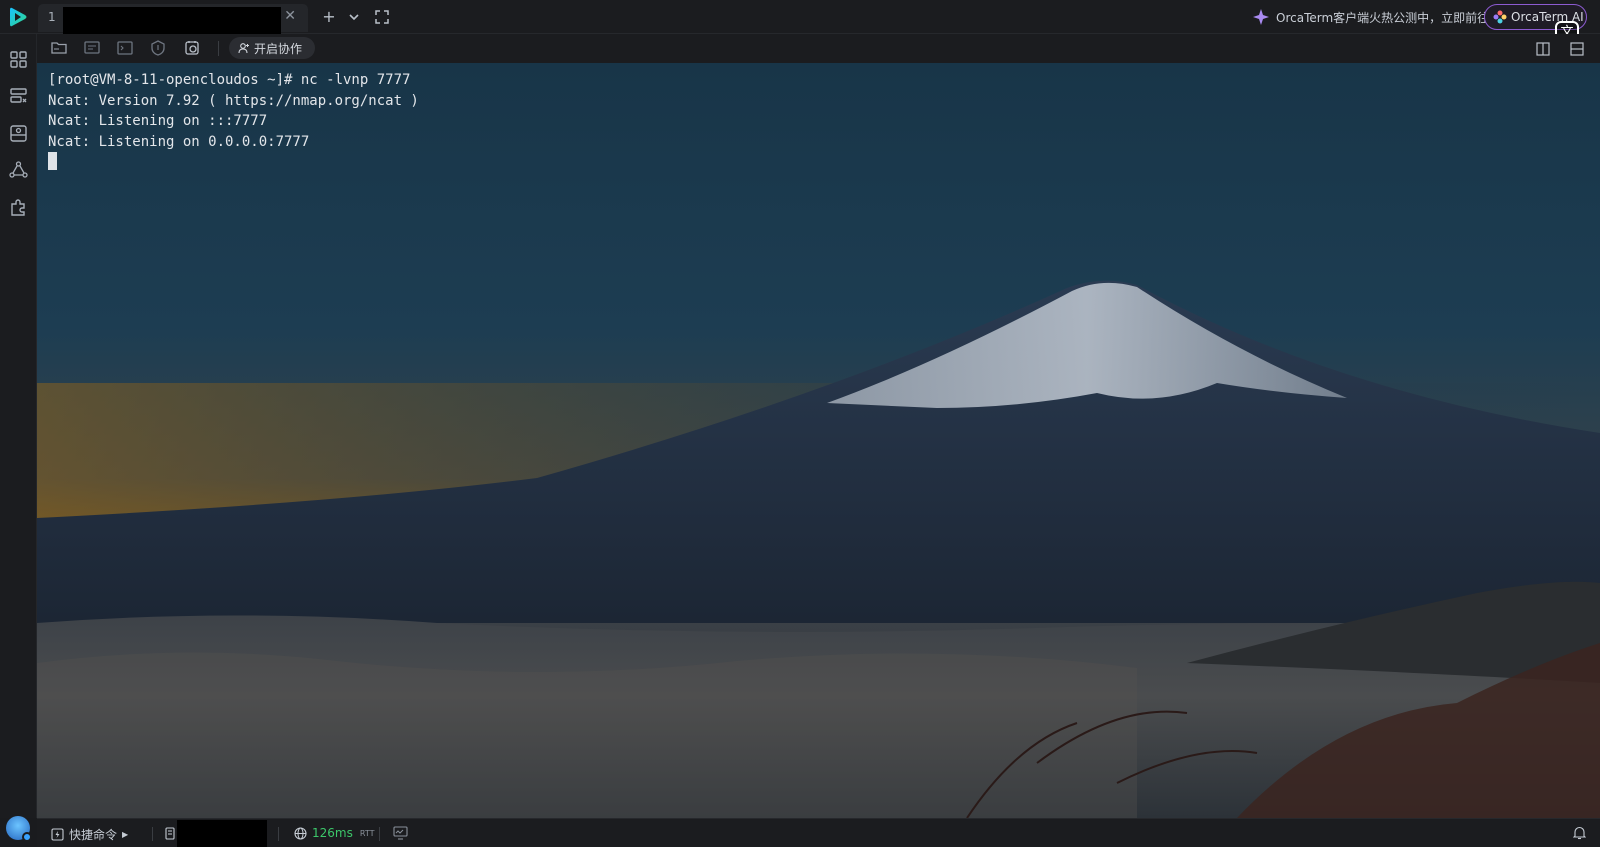 The height and width of the screenshot is (847, 1600). I want to click on layout-switcher, so click(1560, 49).